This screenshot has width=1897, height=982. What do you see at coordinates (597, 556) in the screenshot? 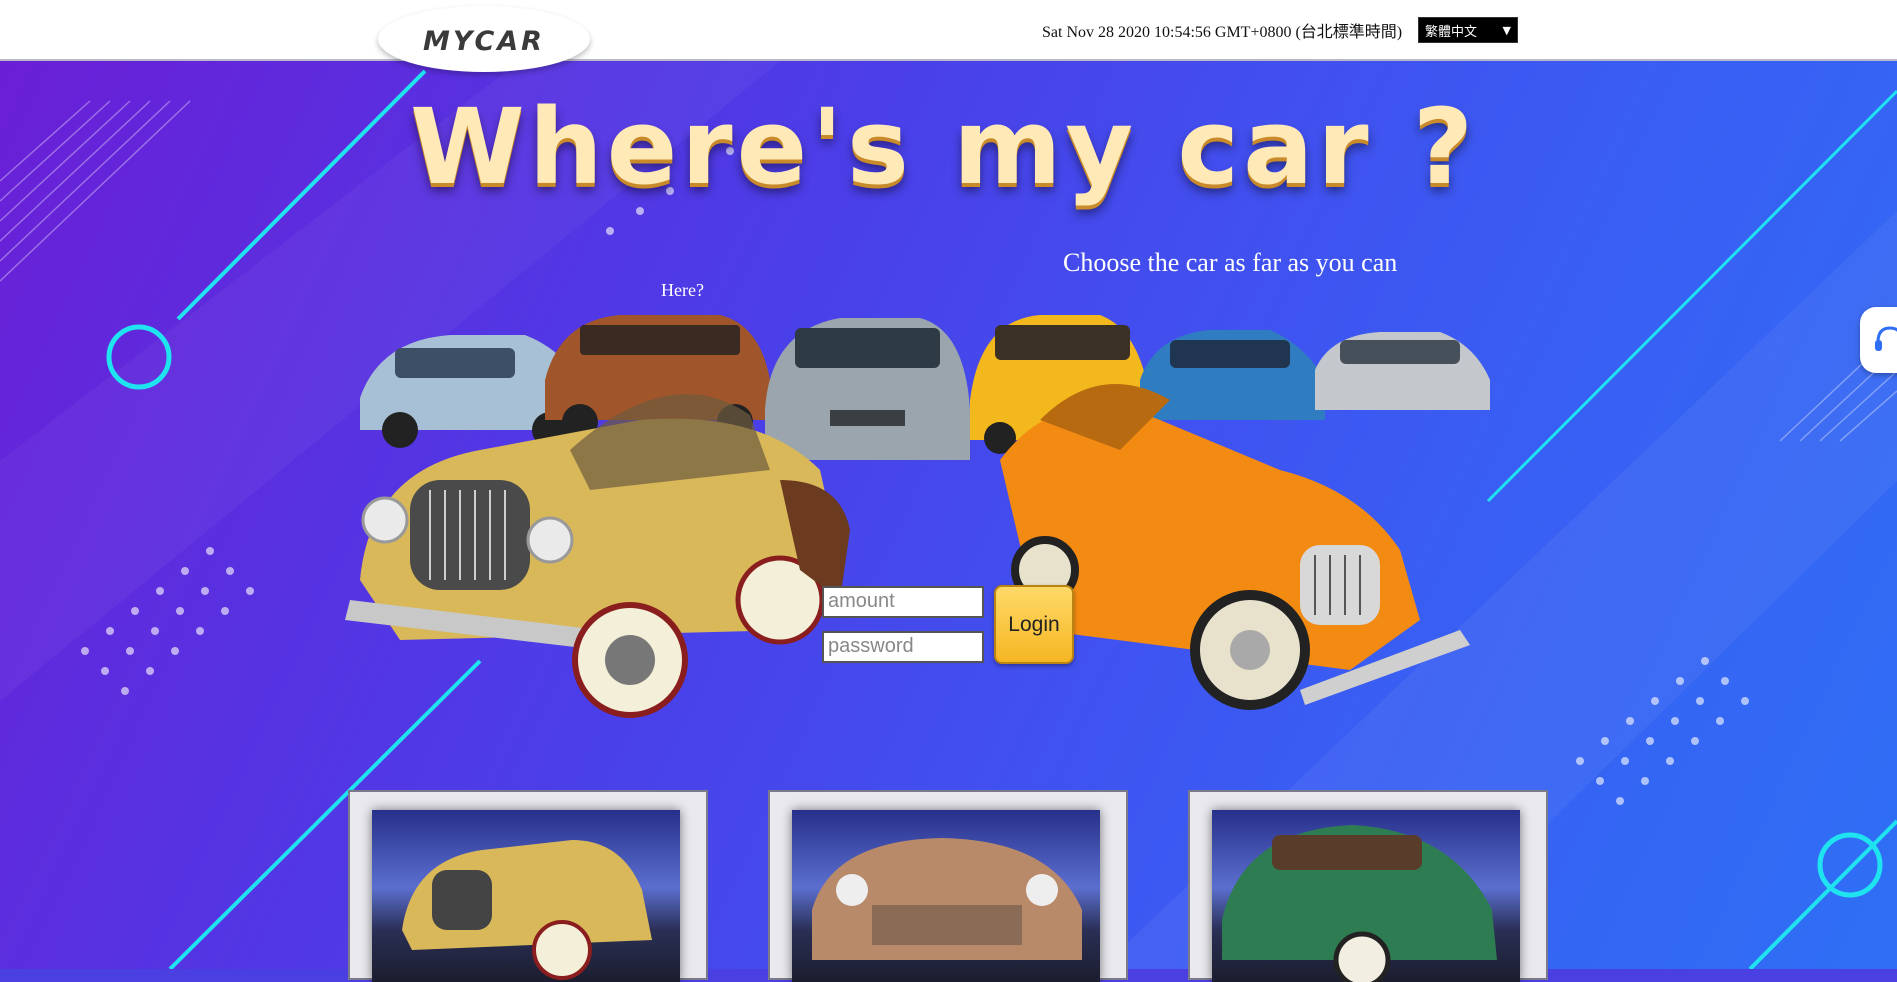
I see `car-vintage-yellow-convertible-icon` at bounding box center [597, 556].